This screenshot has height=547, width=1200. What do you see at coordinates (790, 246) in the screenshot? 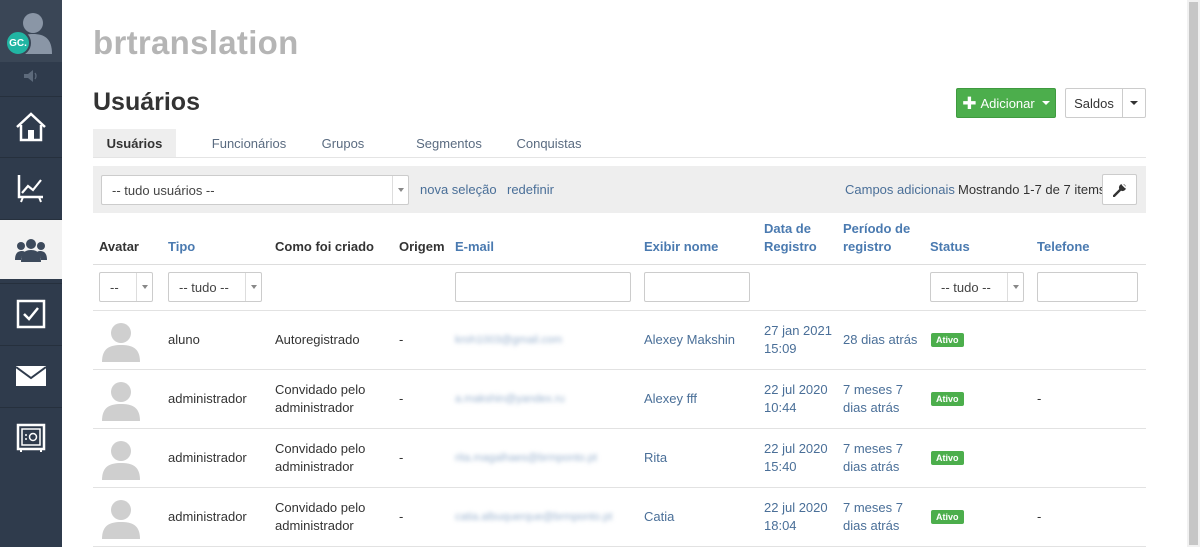
I see `col-data-line2: Registro` at bounding box center [790, 246].